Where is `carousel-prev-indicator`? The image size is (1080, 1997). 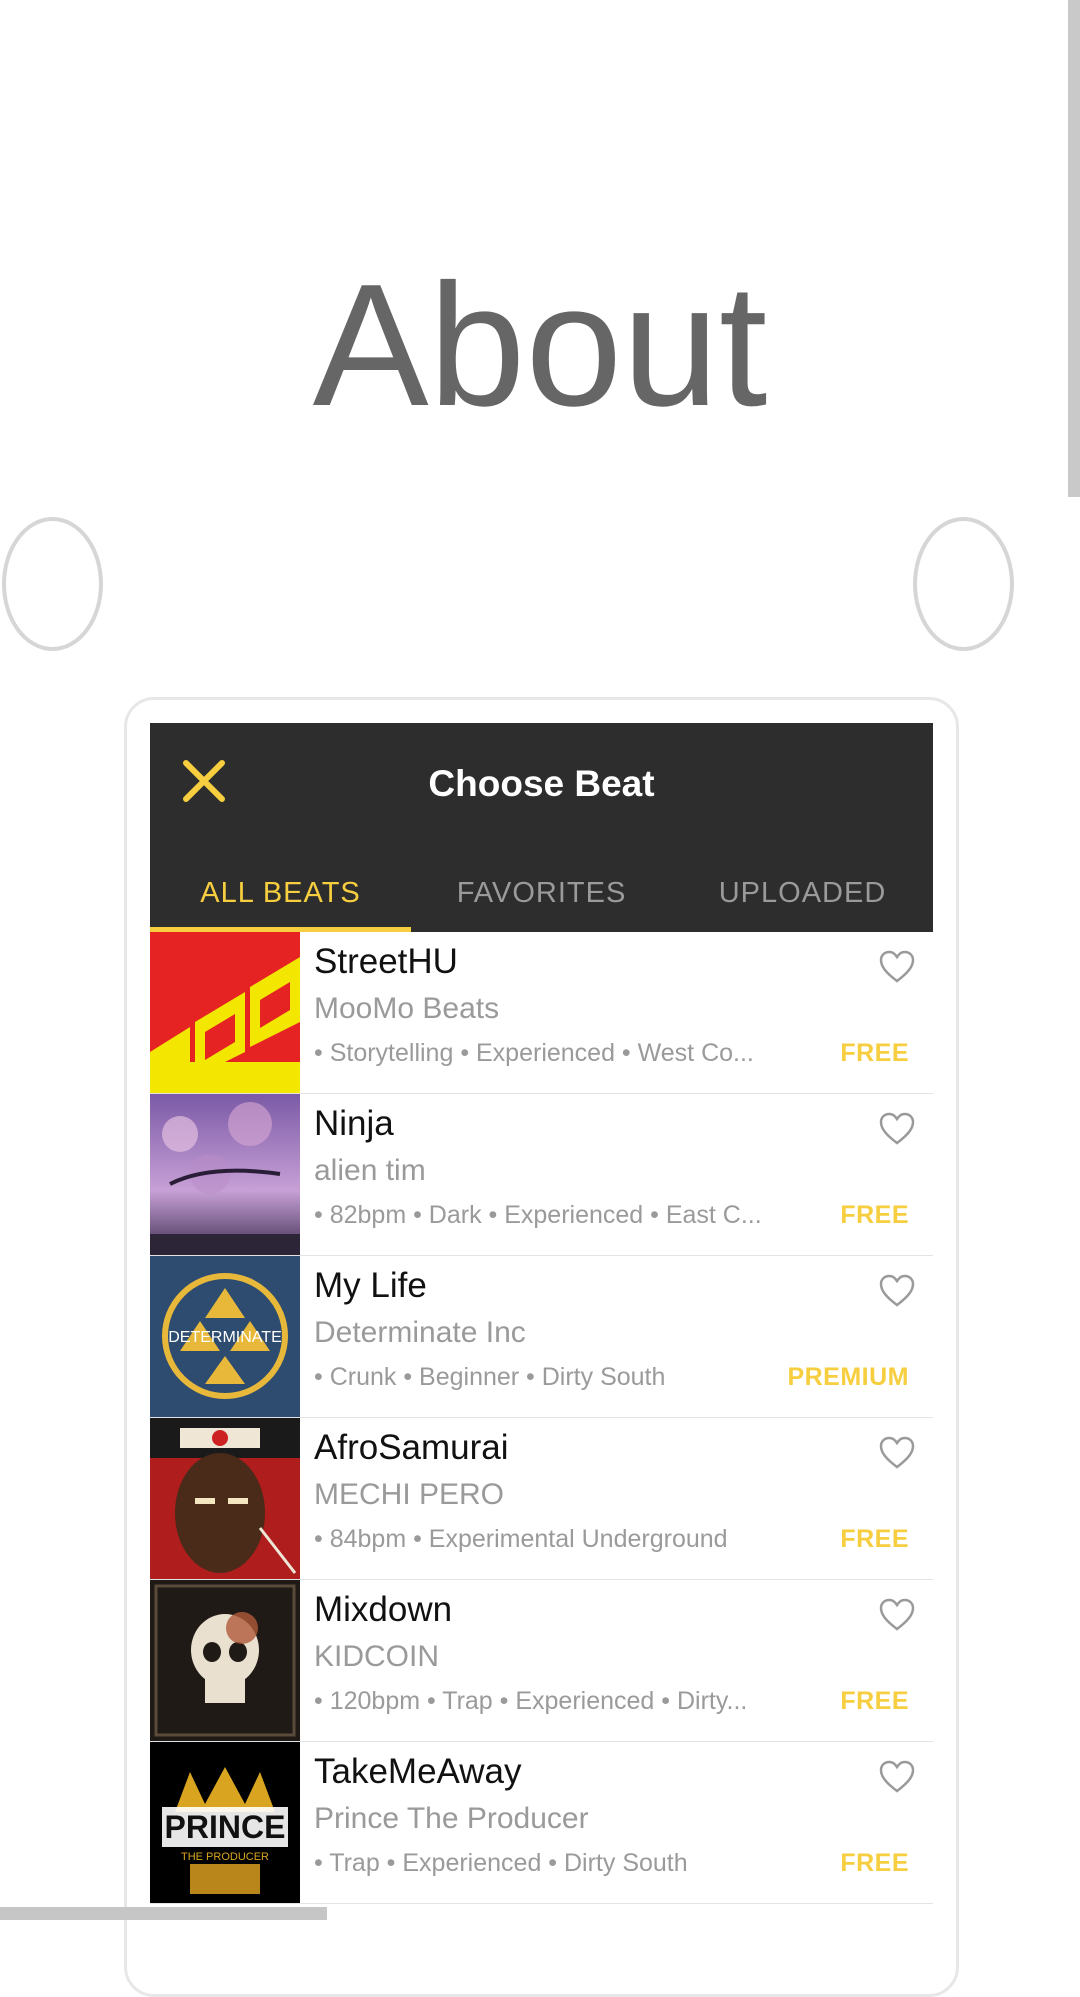 carousel-prev-indicator is located at coordinates (52, 584).